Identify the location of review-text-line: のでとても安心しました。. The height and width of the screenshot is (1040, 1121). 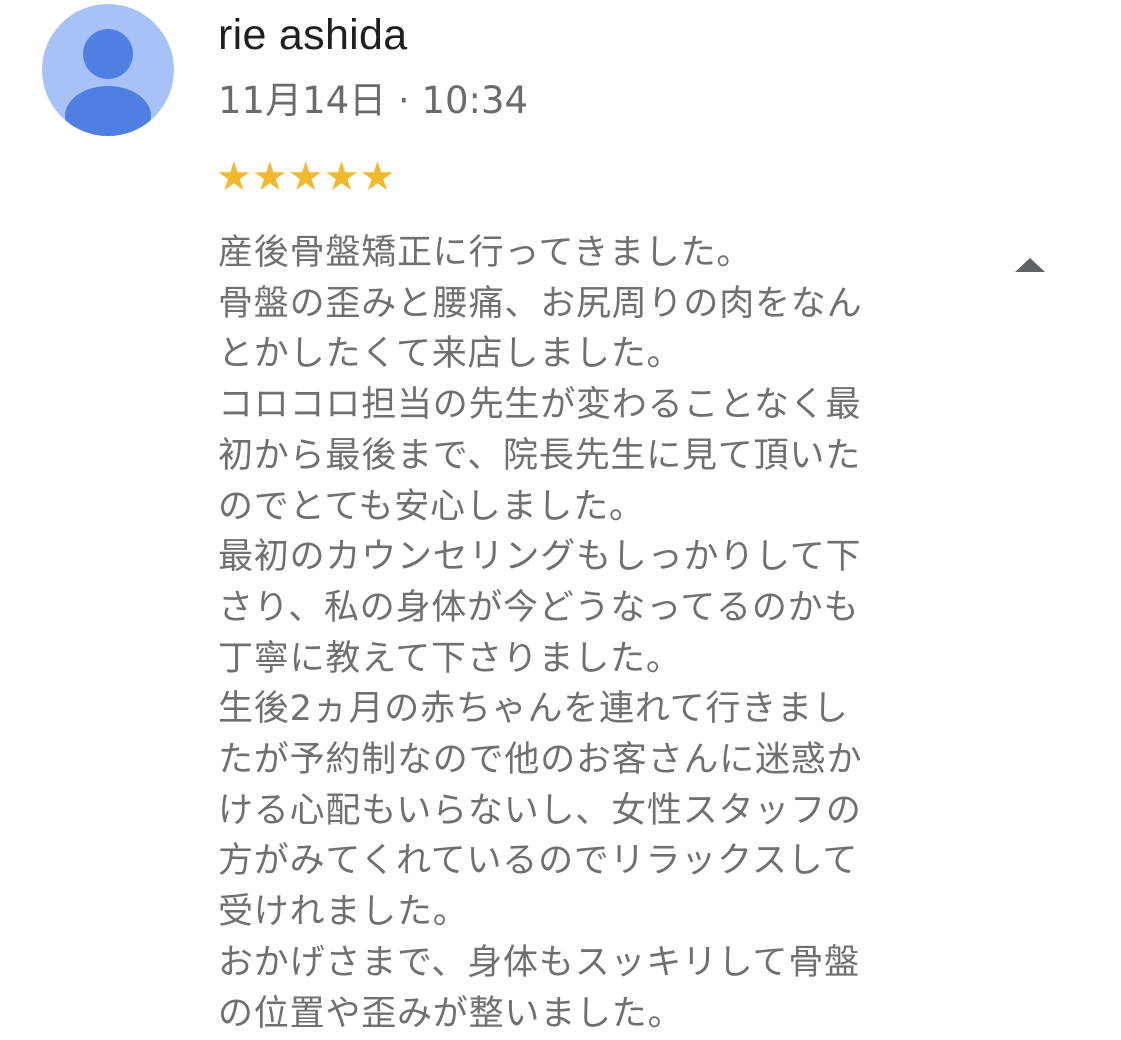
(431, 506).